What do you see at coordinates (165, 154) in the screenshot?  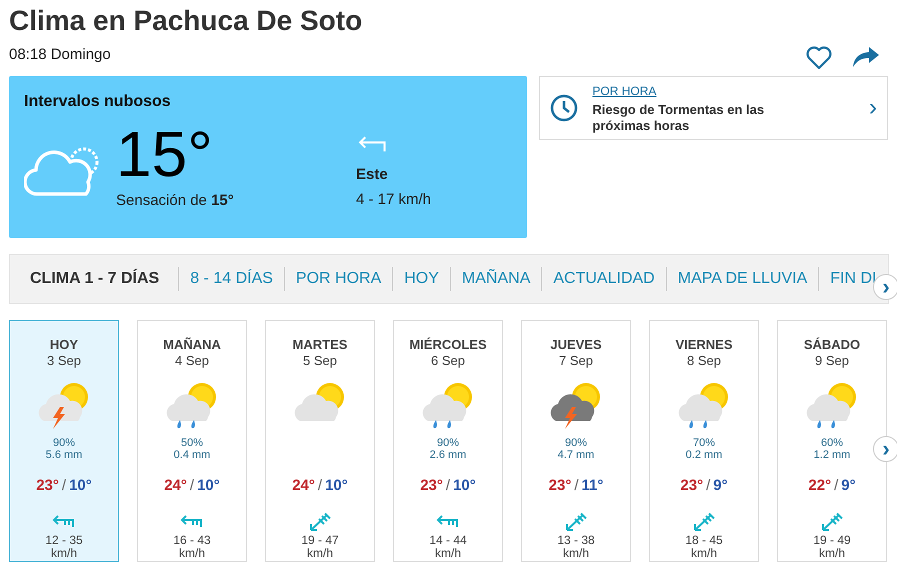 I see `temperature: 15°` at bounding box center [165, 154].